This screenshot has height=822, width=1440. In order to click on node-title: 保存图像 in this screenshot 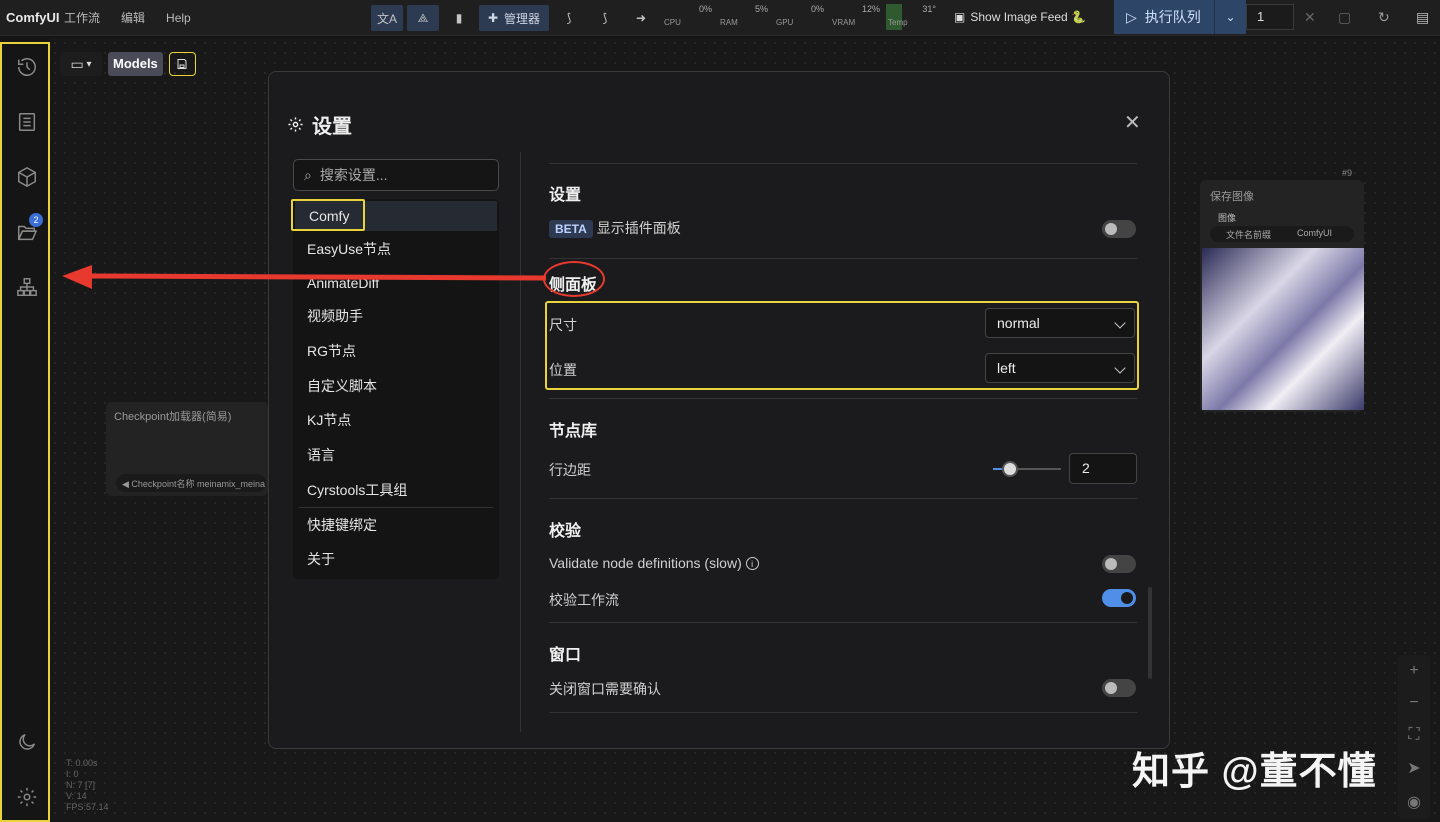, I will do `click(1232, 197)`.